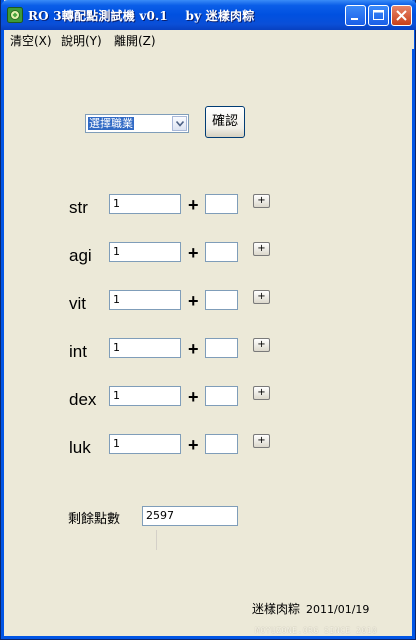 Image resolution: width=416 pixels, height=640 pixels. Describe the element at coordinates (354, 19) in the screenshot. I see `minimize-icon` at that location.